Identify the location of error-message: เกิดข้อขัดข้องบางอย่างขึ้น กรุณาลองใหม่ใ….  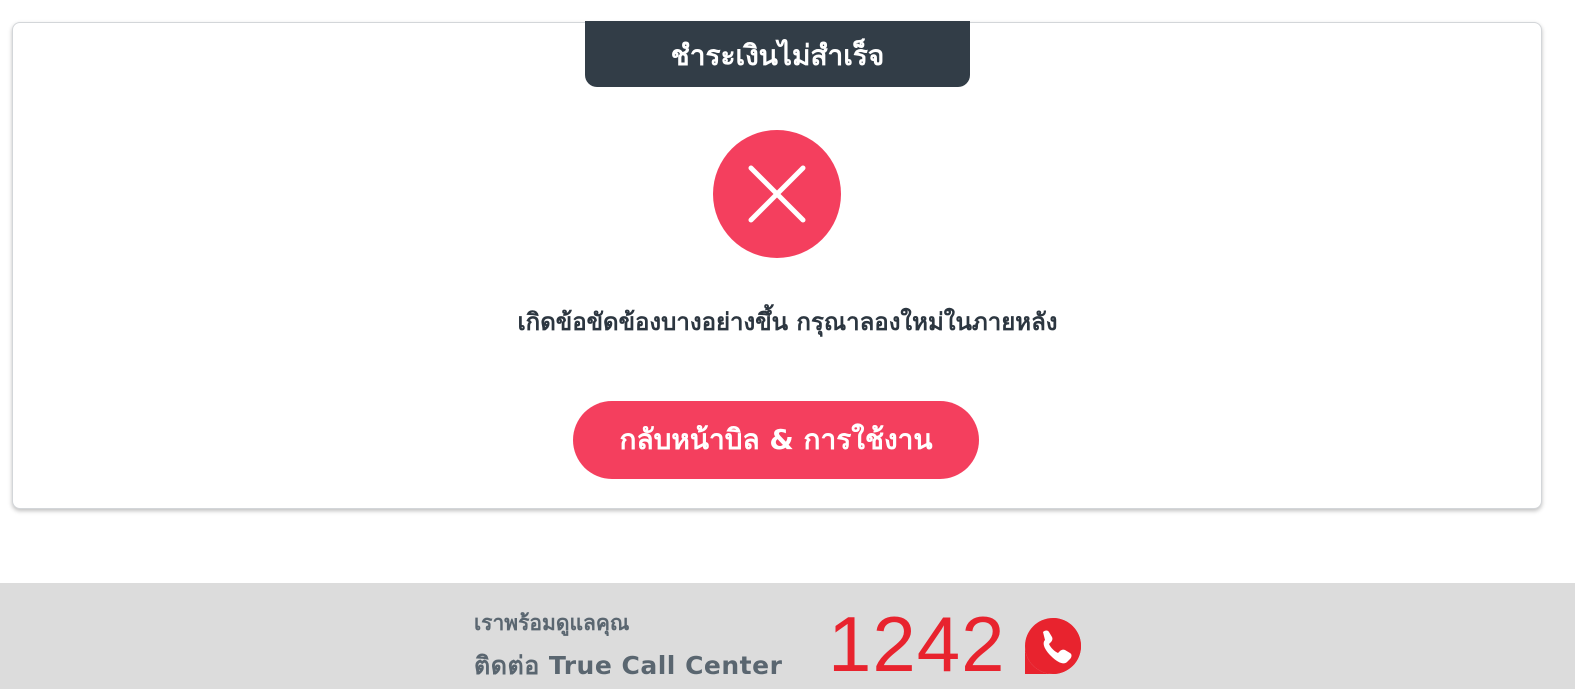
(787, 322).